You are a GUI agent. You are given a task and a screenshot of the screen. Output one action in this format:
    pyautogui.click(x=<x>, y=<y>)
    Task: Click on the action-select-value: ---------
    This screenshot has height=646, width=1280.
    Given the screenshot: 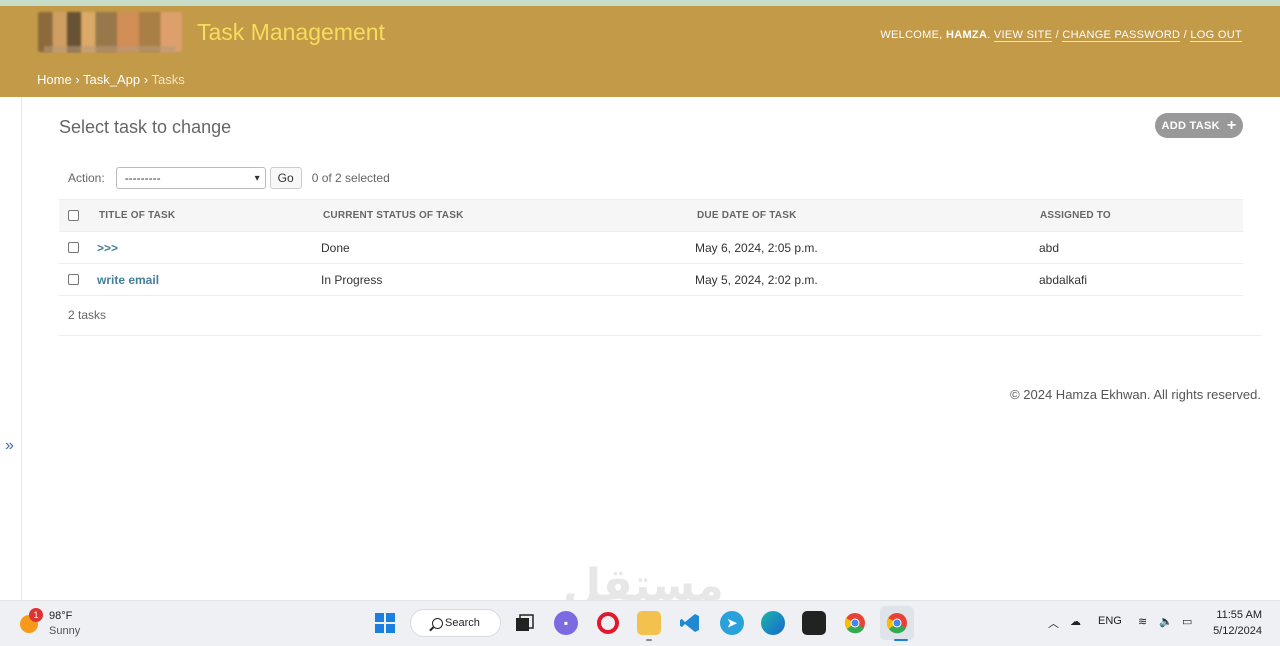 What is the action you would take?
    pyautogui.click(x=142, y=178)
    